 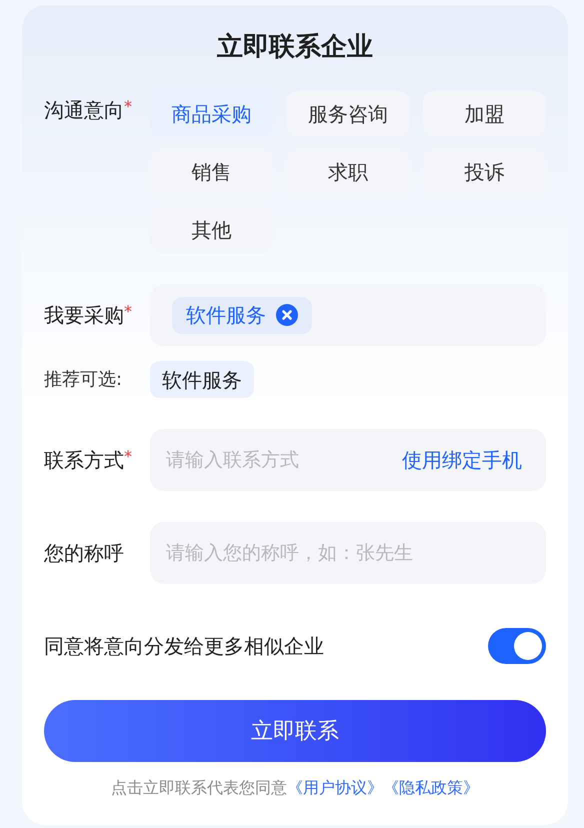 I want to click on field-label: 您的称呼, so click(x=84, y=553).